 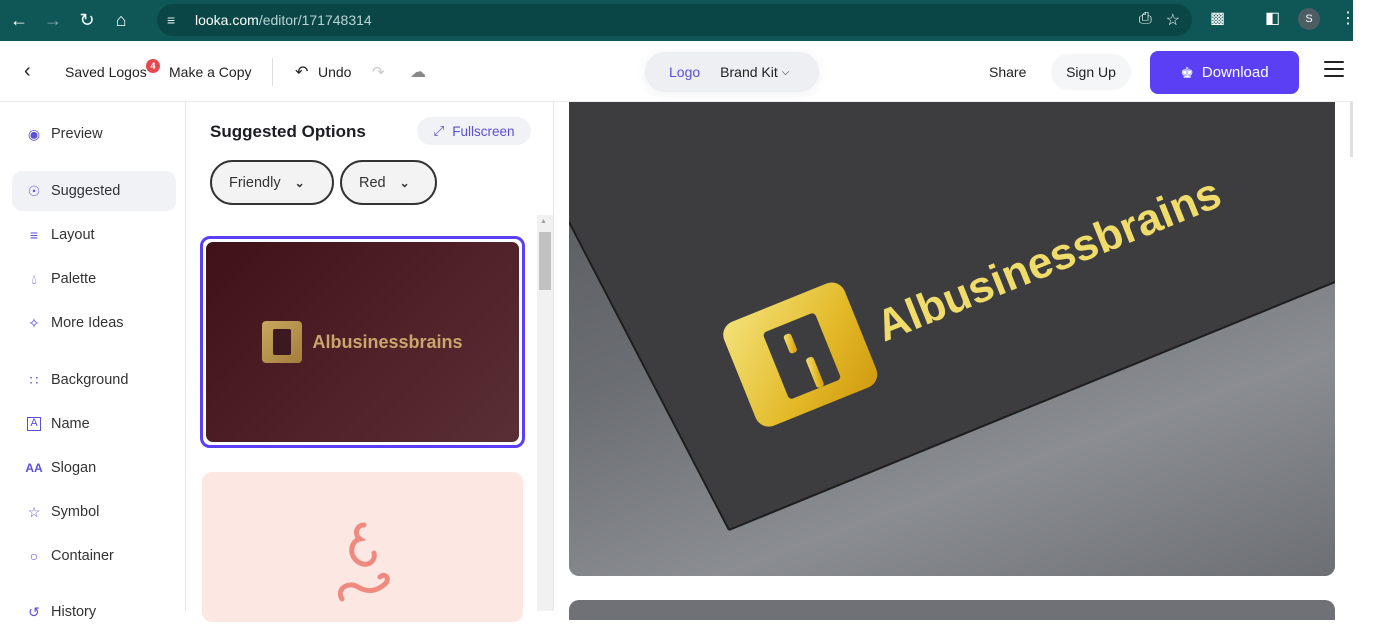 What do you see at coordinates (364, 562) in the screenshot?
I see `meditation-symbol-icon` at bounding box center [364, 562].